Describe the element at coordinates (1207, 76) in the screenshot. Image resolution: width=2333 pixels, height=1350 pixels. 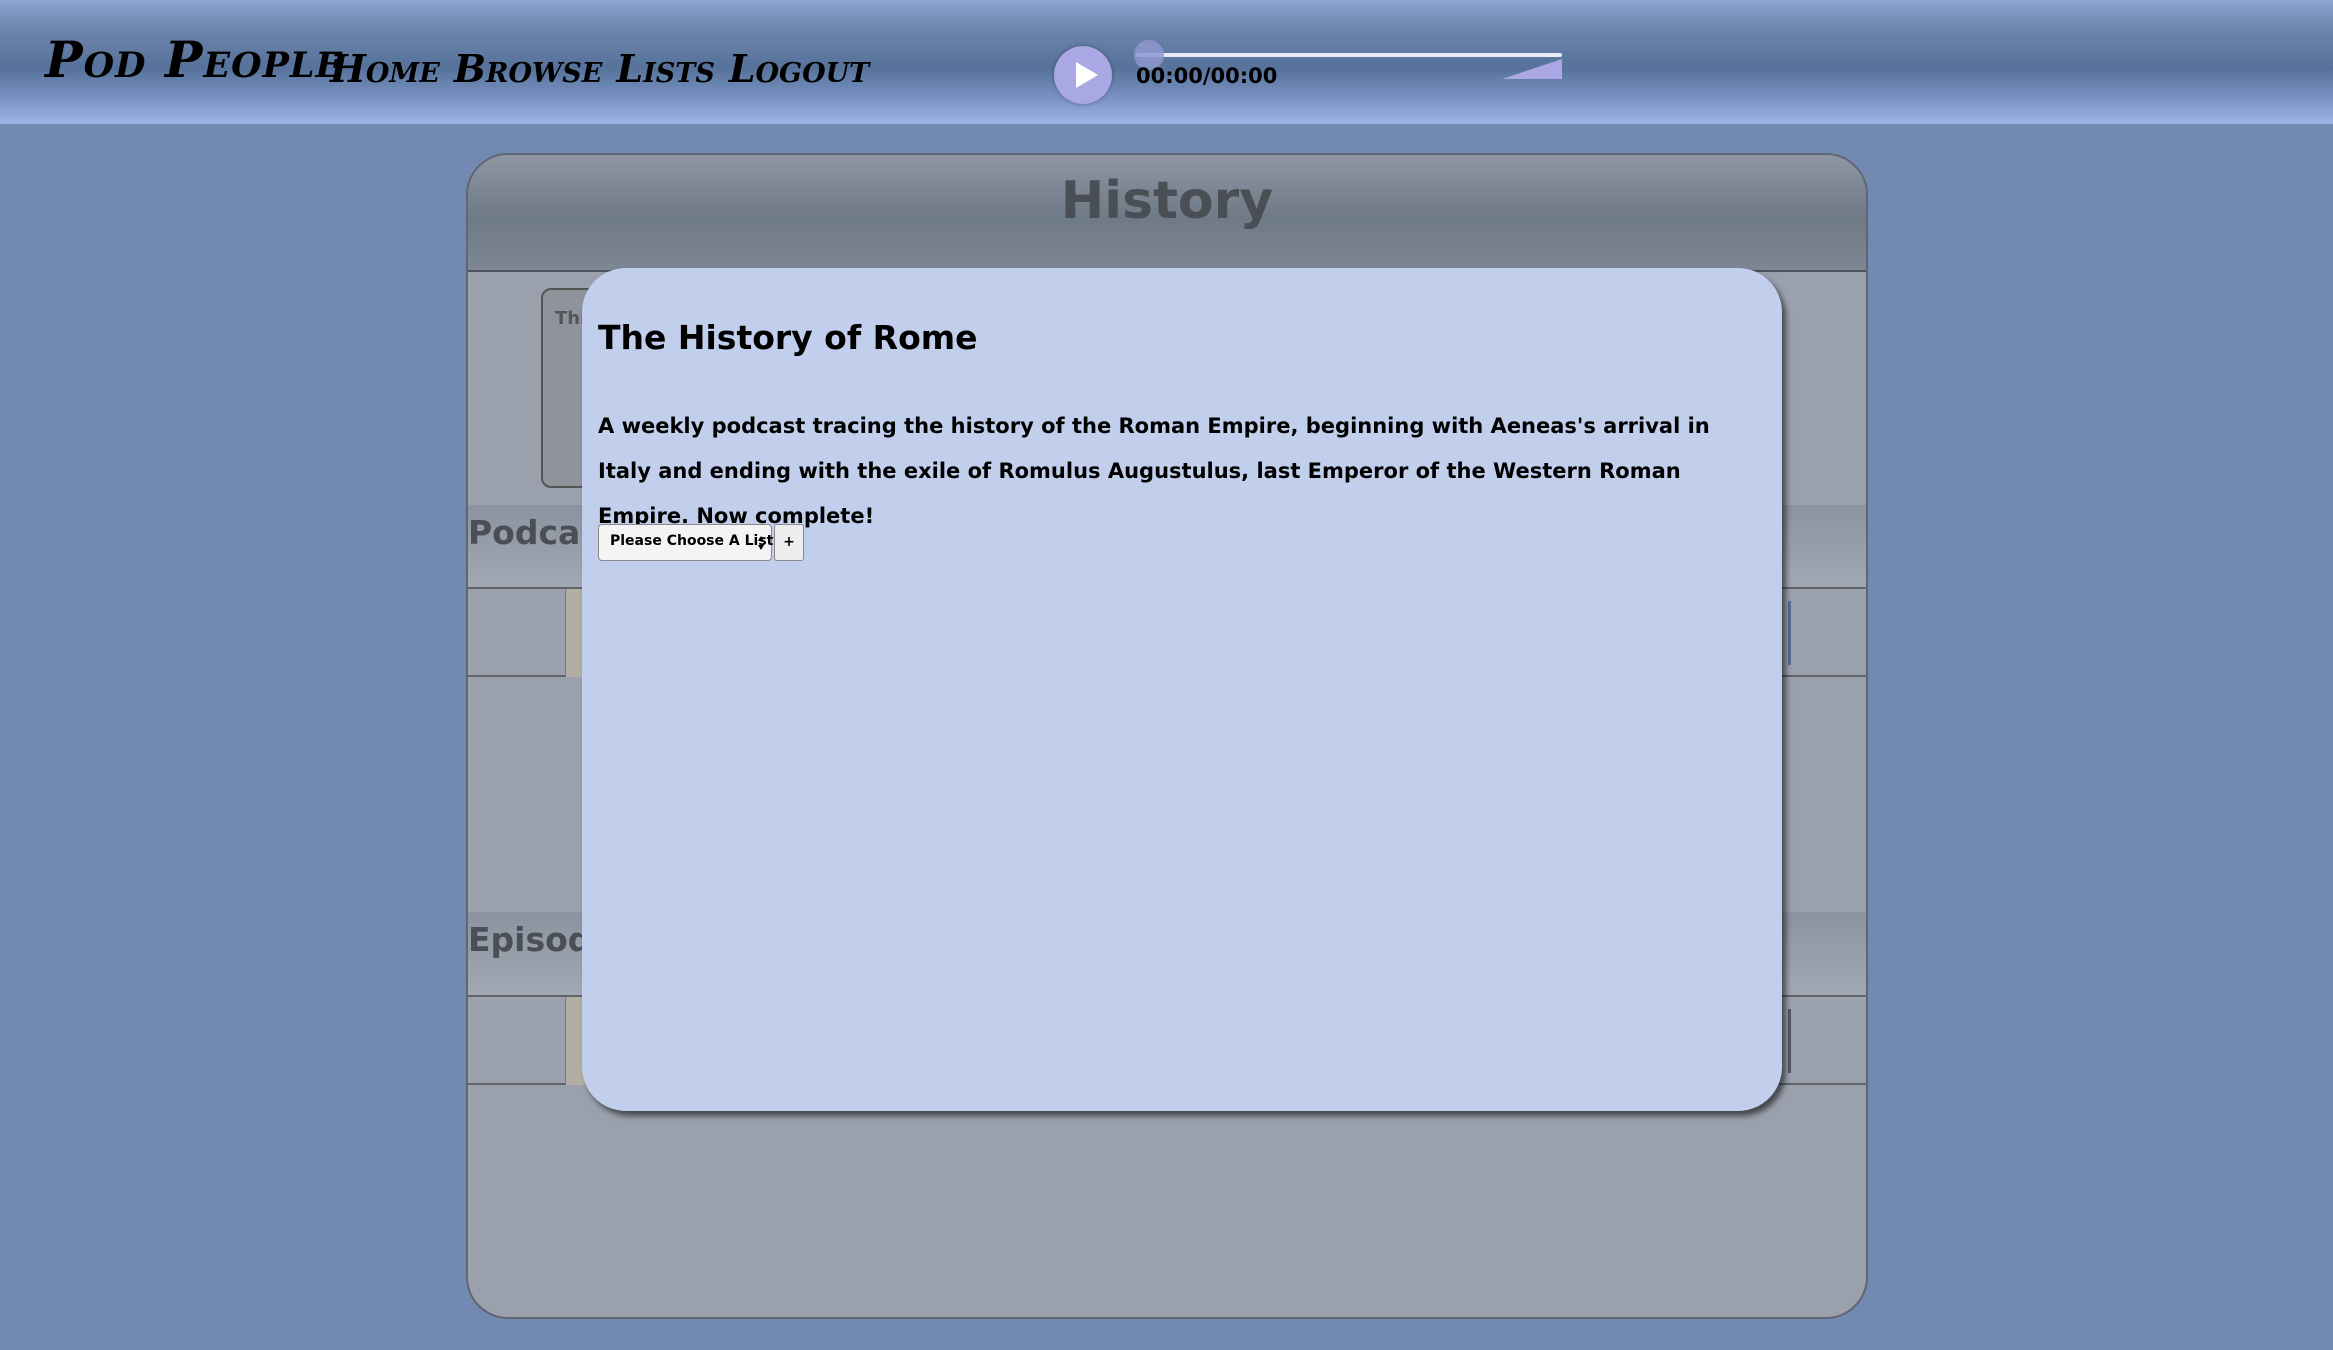
I see `time-readout: 00:00/00:00` at that location.